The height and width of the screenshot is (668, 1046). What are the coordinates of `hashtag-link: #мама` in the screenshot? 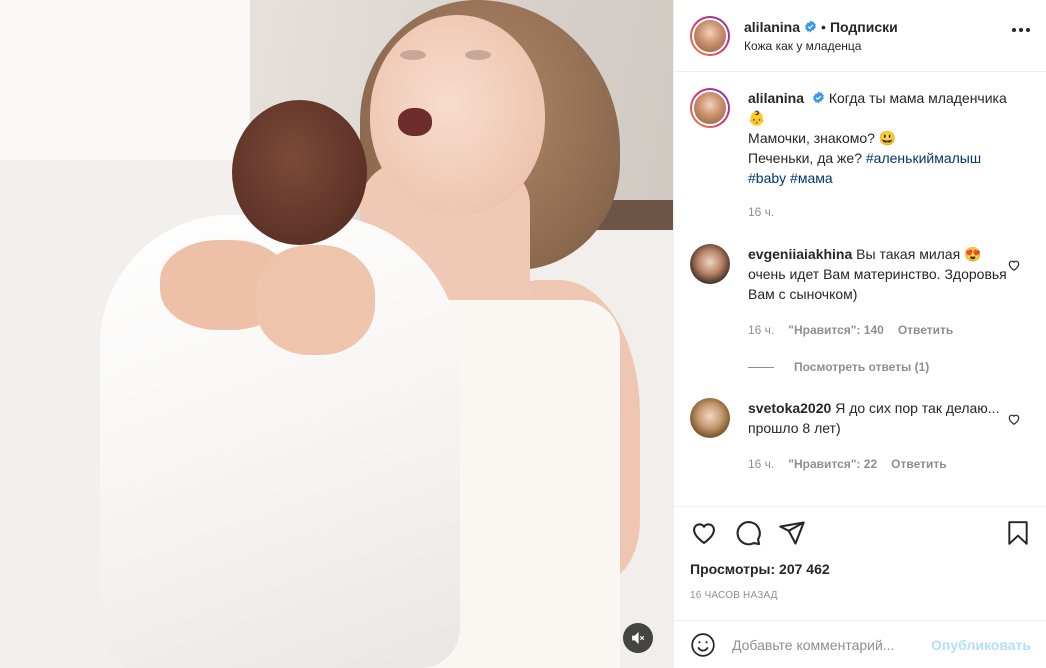 It's located at (811, 178).